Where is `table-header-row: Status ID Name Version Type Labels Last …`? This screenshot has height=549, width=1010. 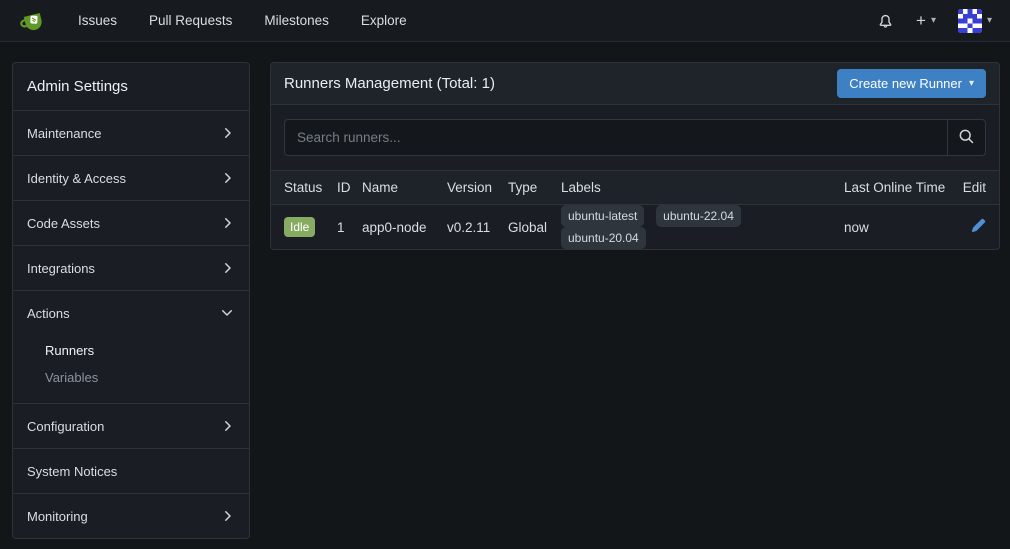
table-header-row: Status ID Name Version Type Labels Last … is located at coordinates (635, 188).